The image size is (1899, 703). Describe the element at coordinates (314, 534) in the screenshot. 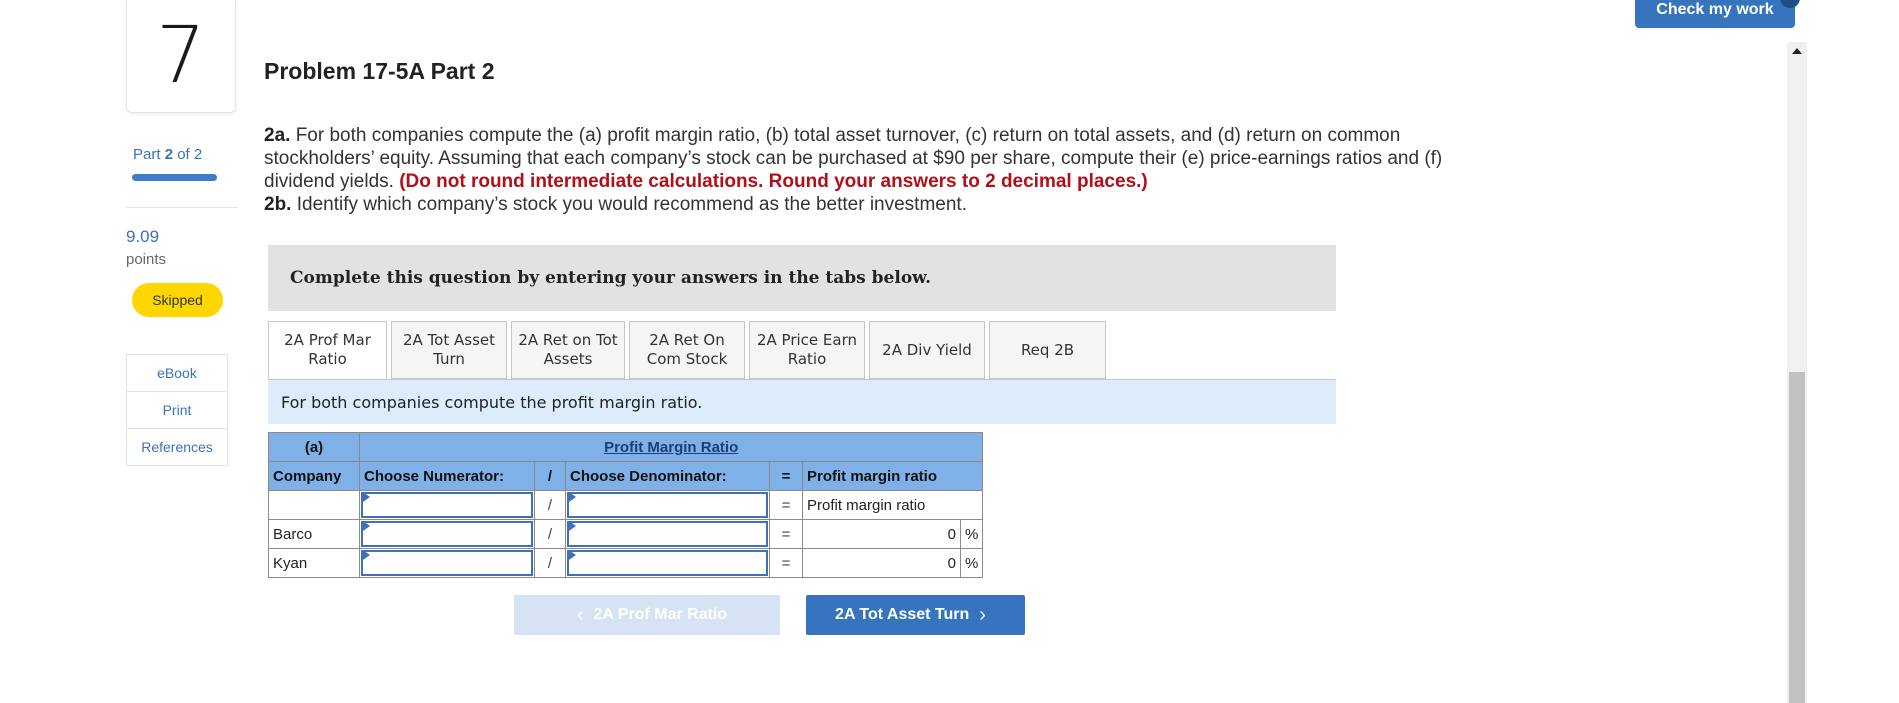

I see `company-name: Barco` at that location.